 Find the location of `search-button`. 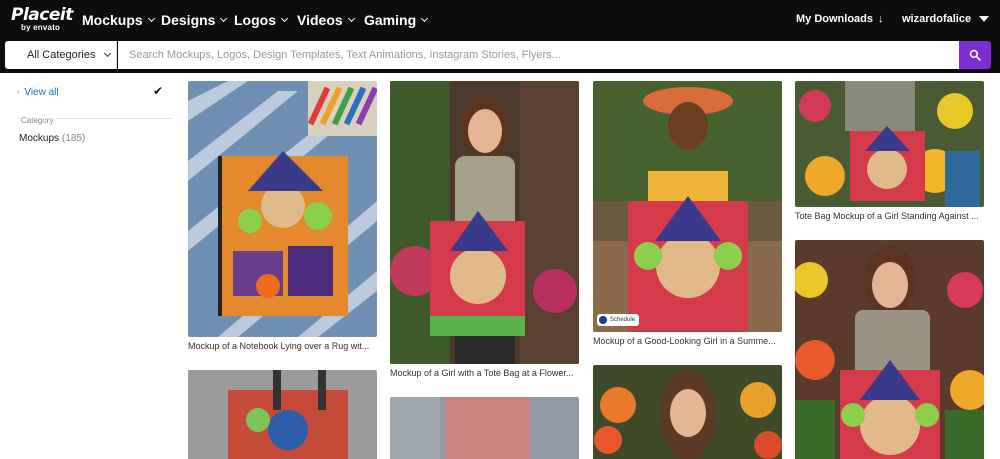

search-button is located at coordinates (975, 55).